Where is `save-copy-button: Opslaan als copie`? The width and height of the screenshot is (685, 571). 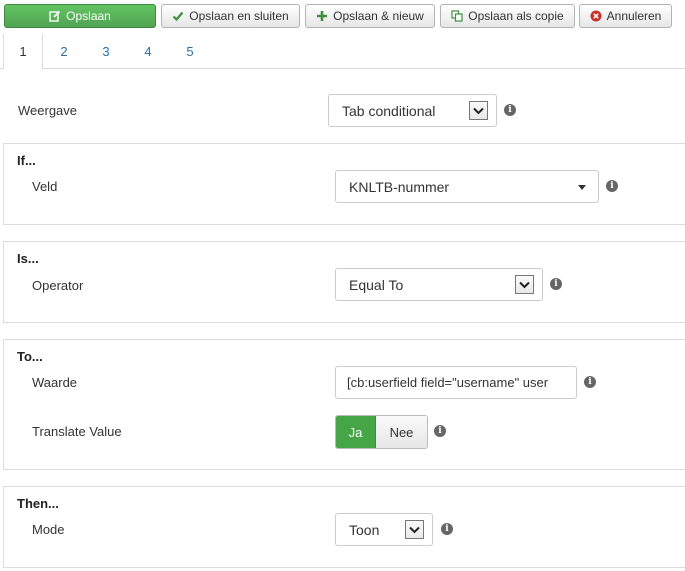 save-copy-button: Opslaan als copie is located at coordinates (507, 16).